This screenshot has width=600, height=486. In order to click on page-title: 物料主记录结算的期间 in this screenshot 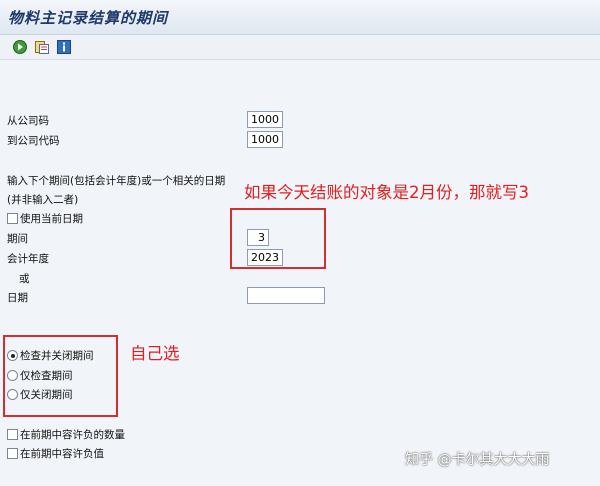, I will do `click(88, 18)`.